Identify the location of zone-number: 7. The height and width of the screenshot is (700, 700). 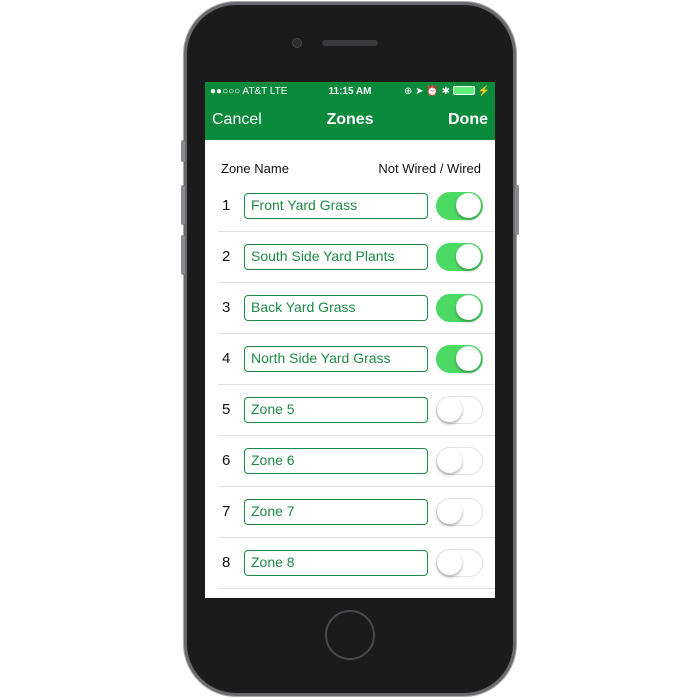
(226, 511).